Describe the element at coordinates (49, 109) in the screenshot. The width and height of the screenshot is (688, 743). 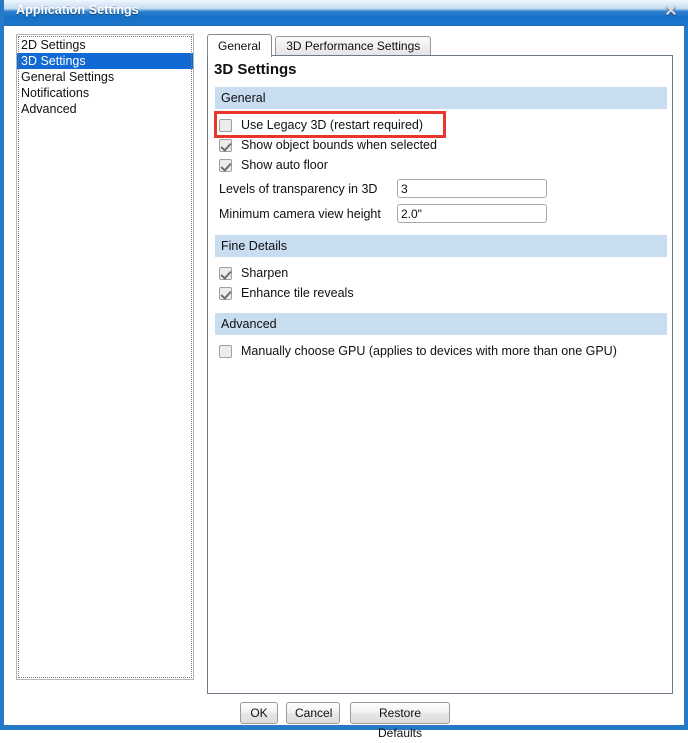
I see `sidebar-item-label: Advanced` at that location.